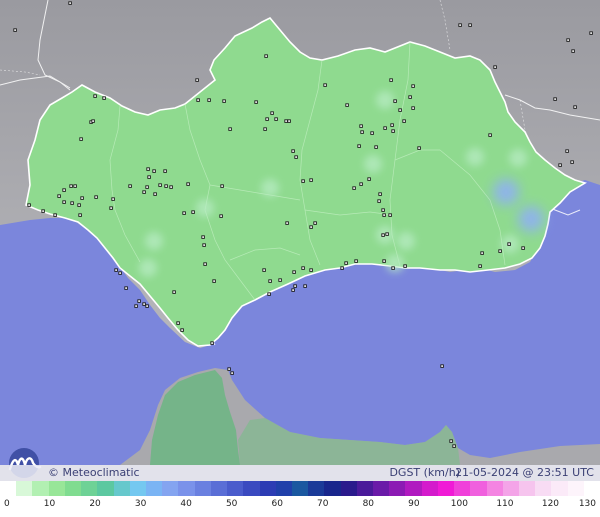 This screenshot has height=517, width=600. What do you see at coordinates (587, 504) in the screenshot?
I see `scale-label: 130` at bounding box center [587, 504].